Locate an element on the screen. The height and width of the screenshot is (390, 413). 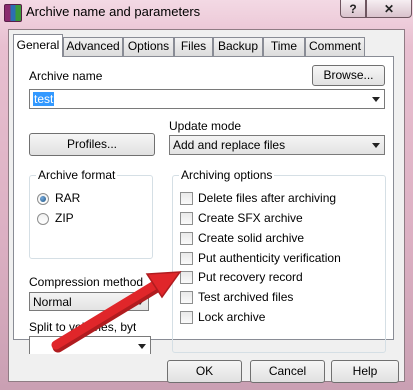
test-files-label: Test archived files is located at coordinates (245, 297).